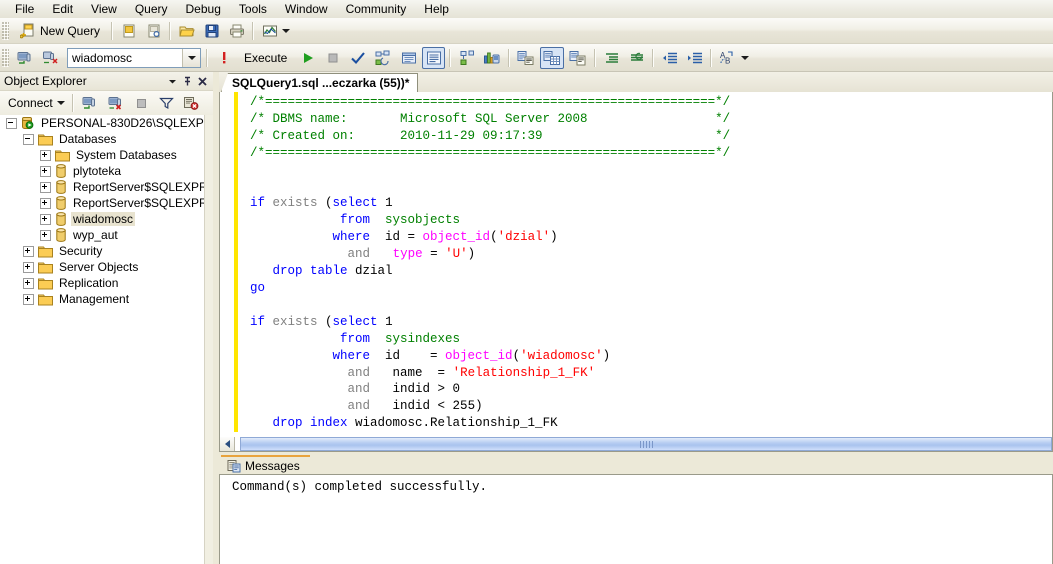 This screenshot has height=564, width=1053. I want to click on svg-text: B, so click(727, 60).